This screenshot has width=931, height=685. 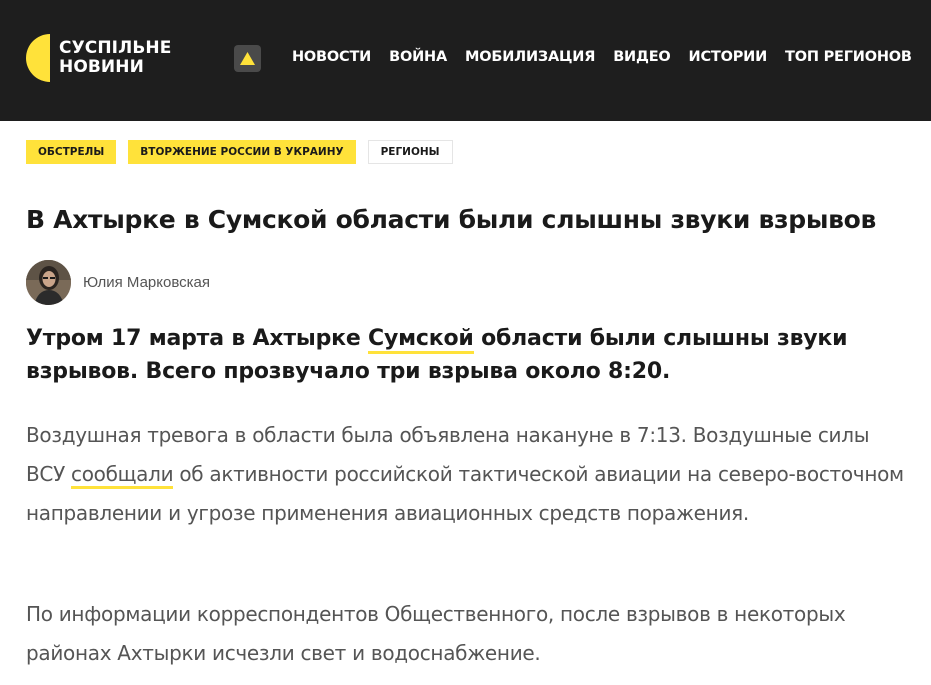 I want to click on nav-item-war: ВОЙНА, so click(x=418, y=57).